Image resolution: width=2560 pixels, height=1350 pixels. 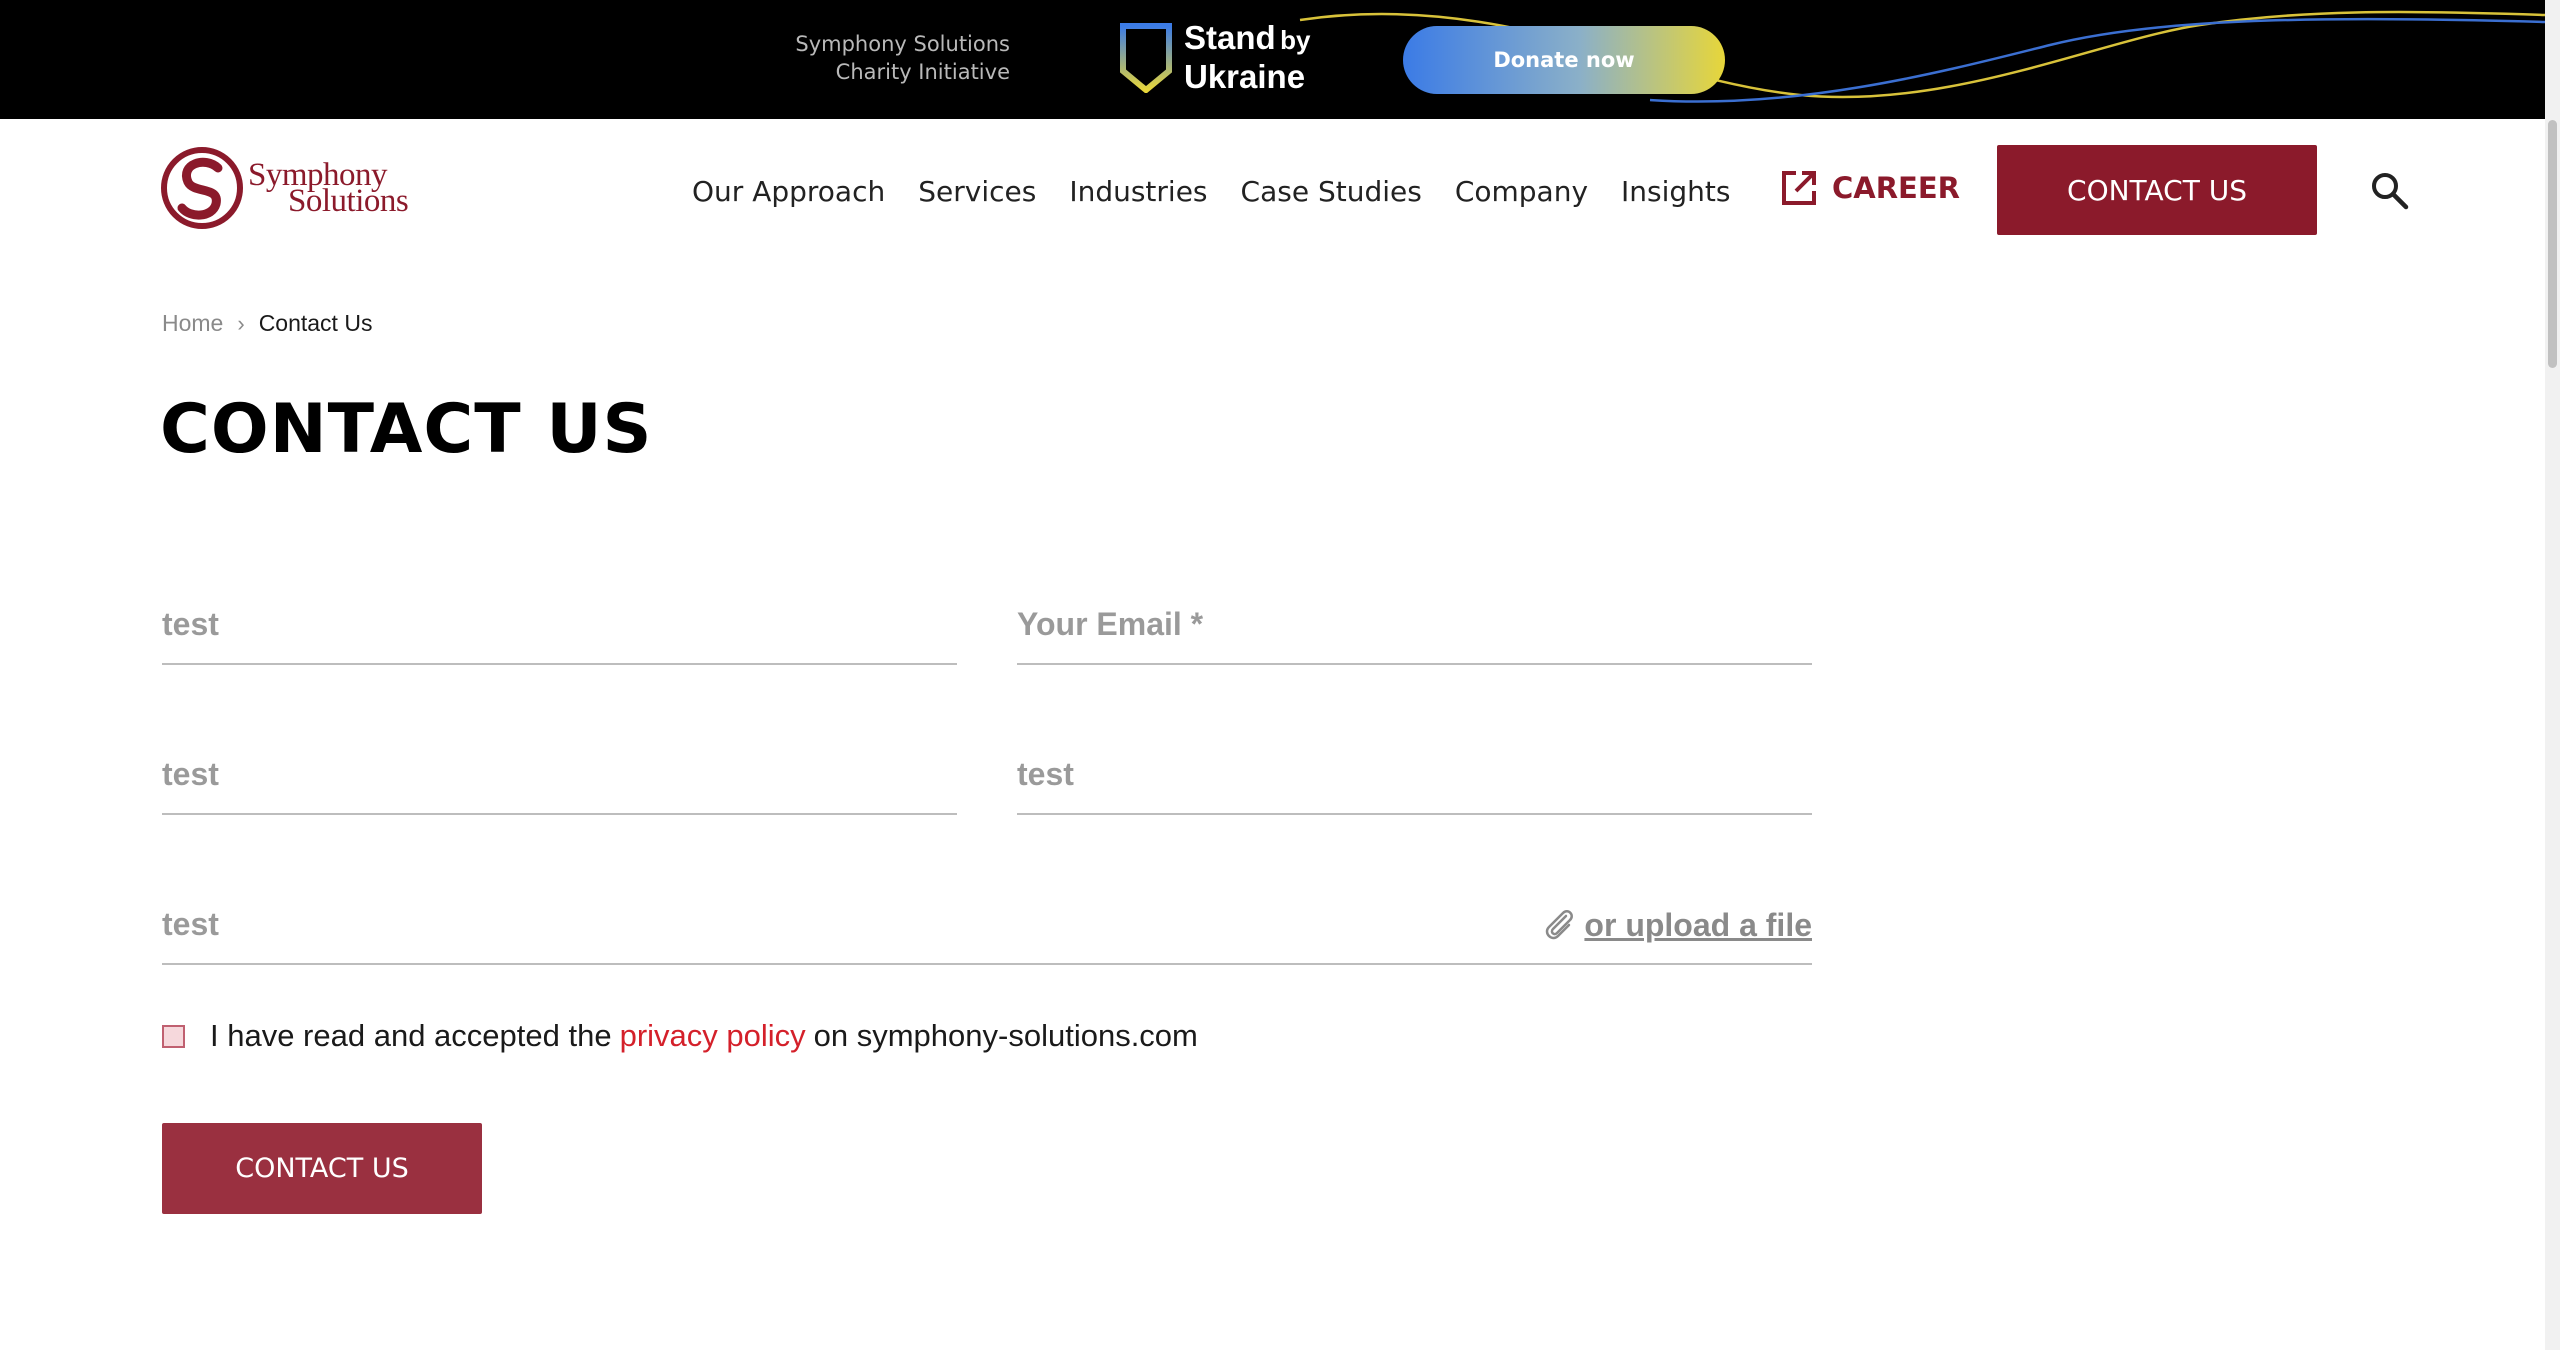 What do you see at coordinates (788, 191) in the screenshot?
I see `nav-our-approach: Our Approach` at bounding box center [788, 191].